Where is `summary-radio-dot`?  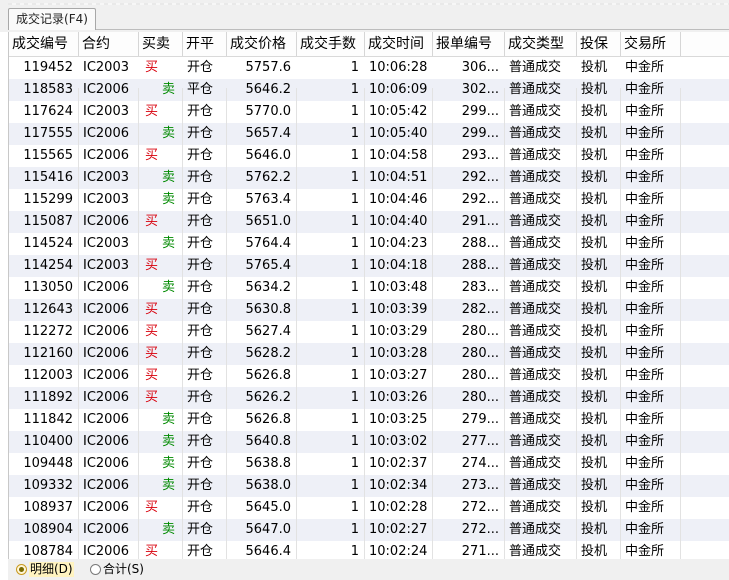 summary-radio-dot is located at coordinates (95, 569).